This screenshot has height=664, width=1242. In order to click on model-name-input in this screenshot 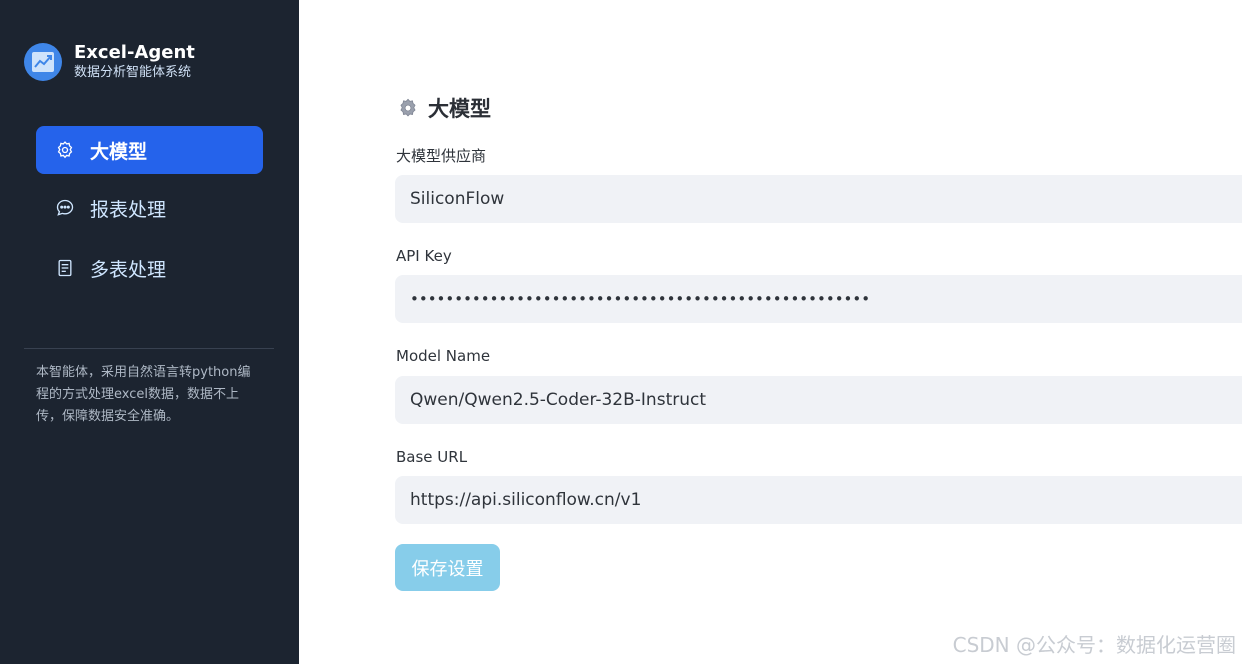, I will do `click(818, 400)`.